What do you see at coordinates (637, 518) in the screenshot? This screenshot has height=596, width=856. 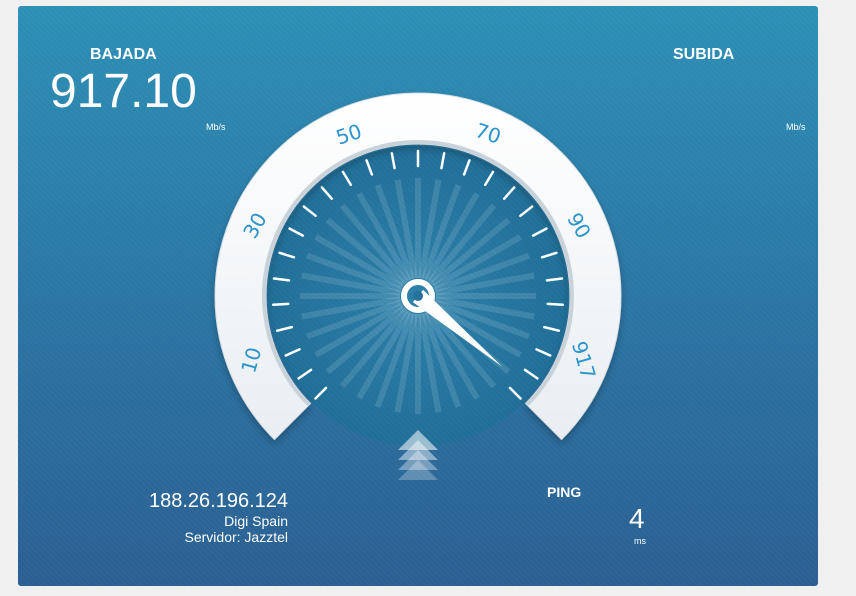 I see `ping-value: 4` at bounding box center [637, 518].